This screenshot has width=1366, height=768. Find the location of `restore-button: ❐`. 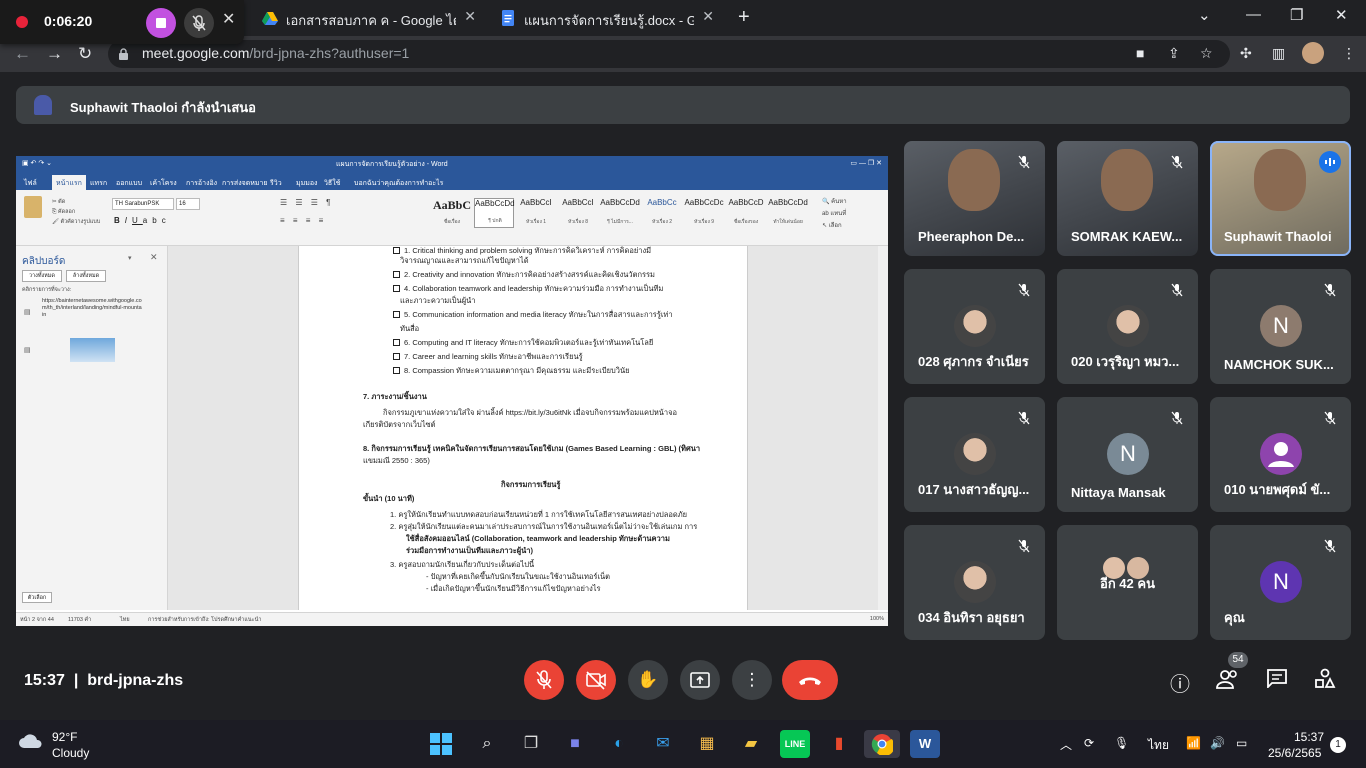

restore-button: ❐ is located at coordinates (1296, 15).